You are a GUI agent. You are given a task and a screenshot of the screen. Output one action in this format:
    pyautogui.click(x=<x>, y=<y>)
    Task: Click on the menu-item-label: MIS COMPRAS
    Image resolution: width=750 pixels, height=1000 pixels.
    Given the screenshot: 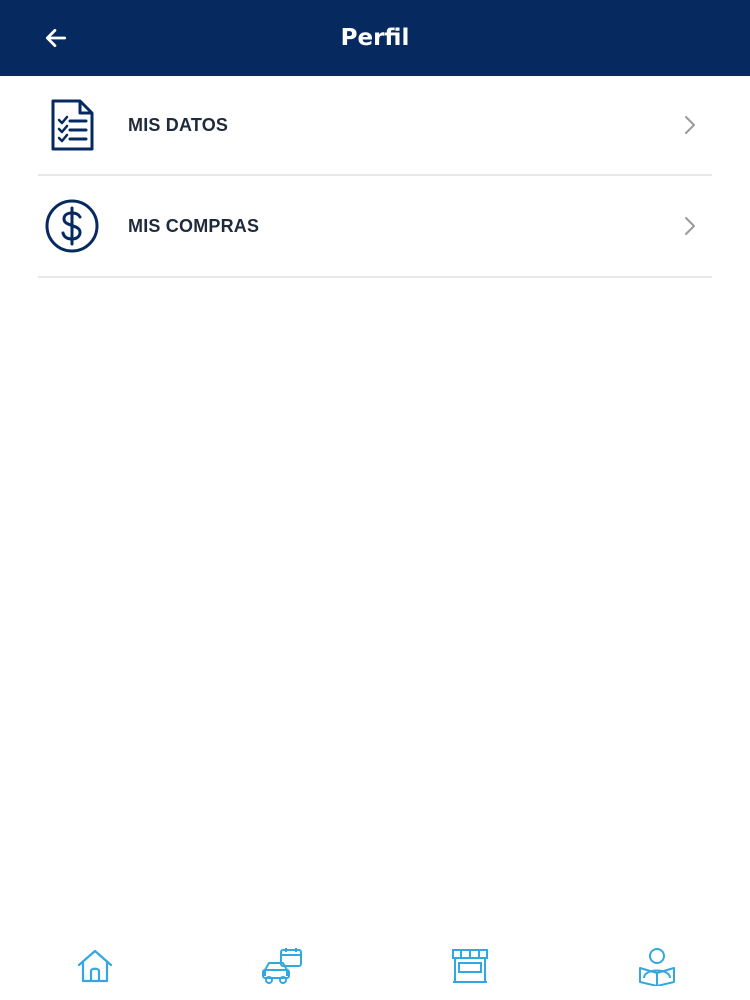 What is the action you would take?
    pyautogui.click(x=194, y=225)
    